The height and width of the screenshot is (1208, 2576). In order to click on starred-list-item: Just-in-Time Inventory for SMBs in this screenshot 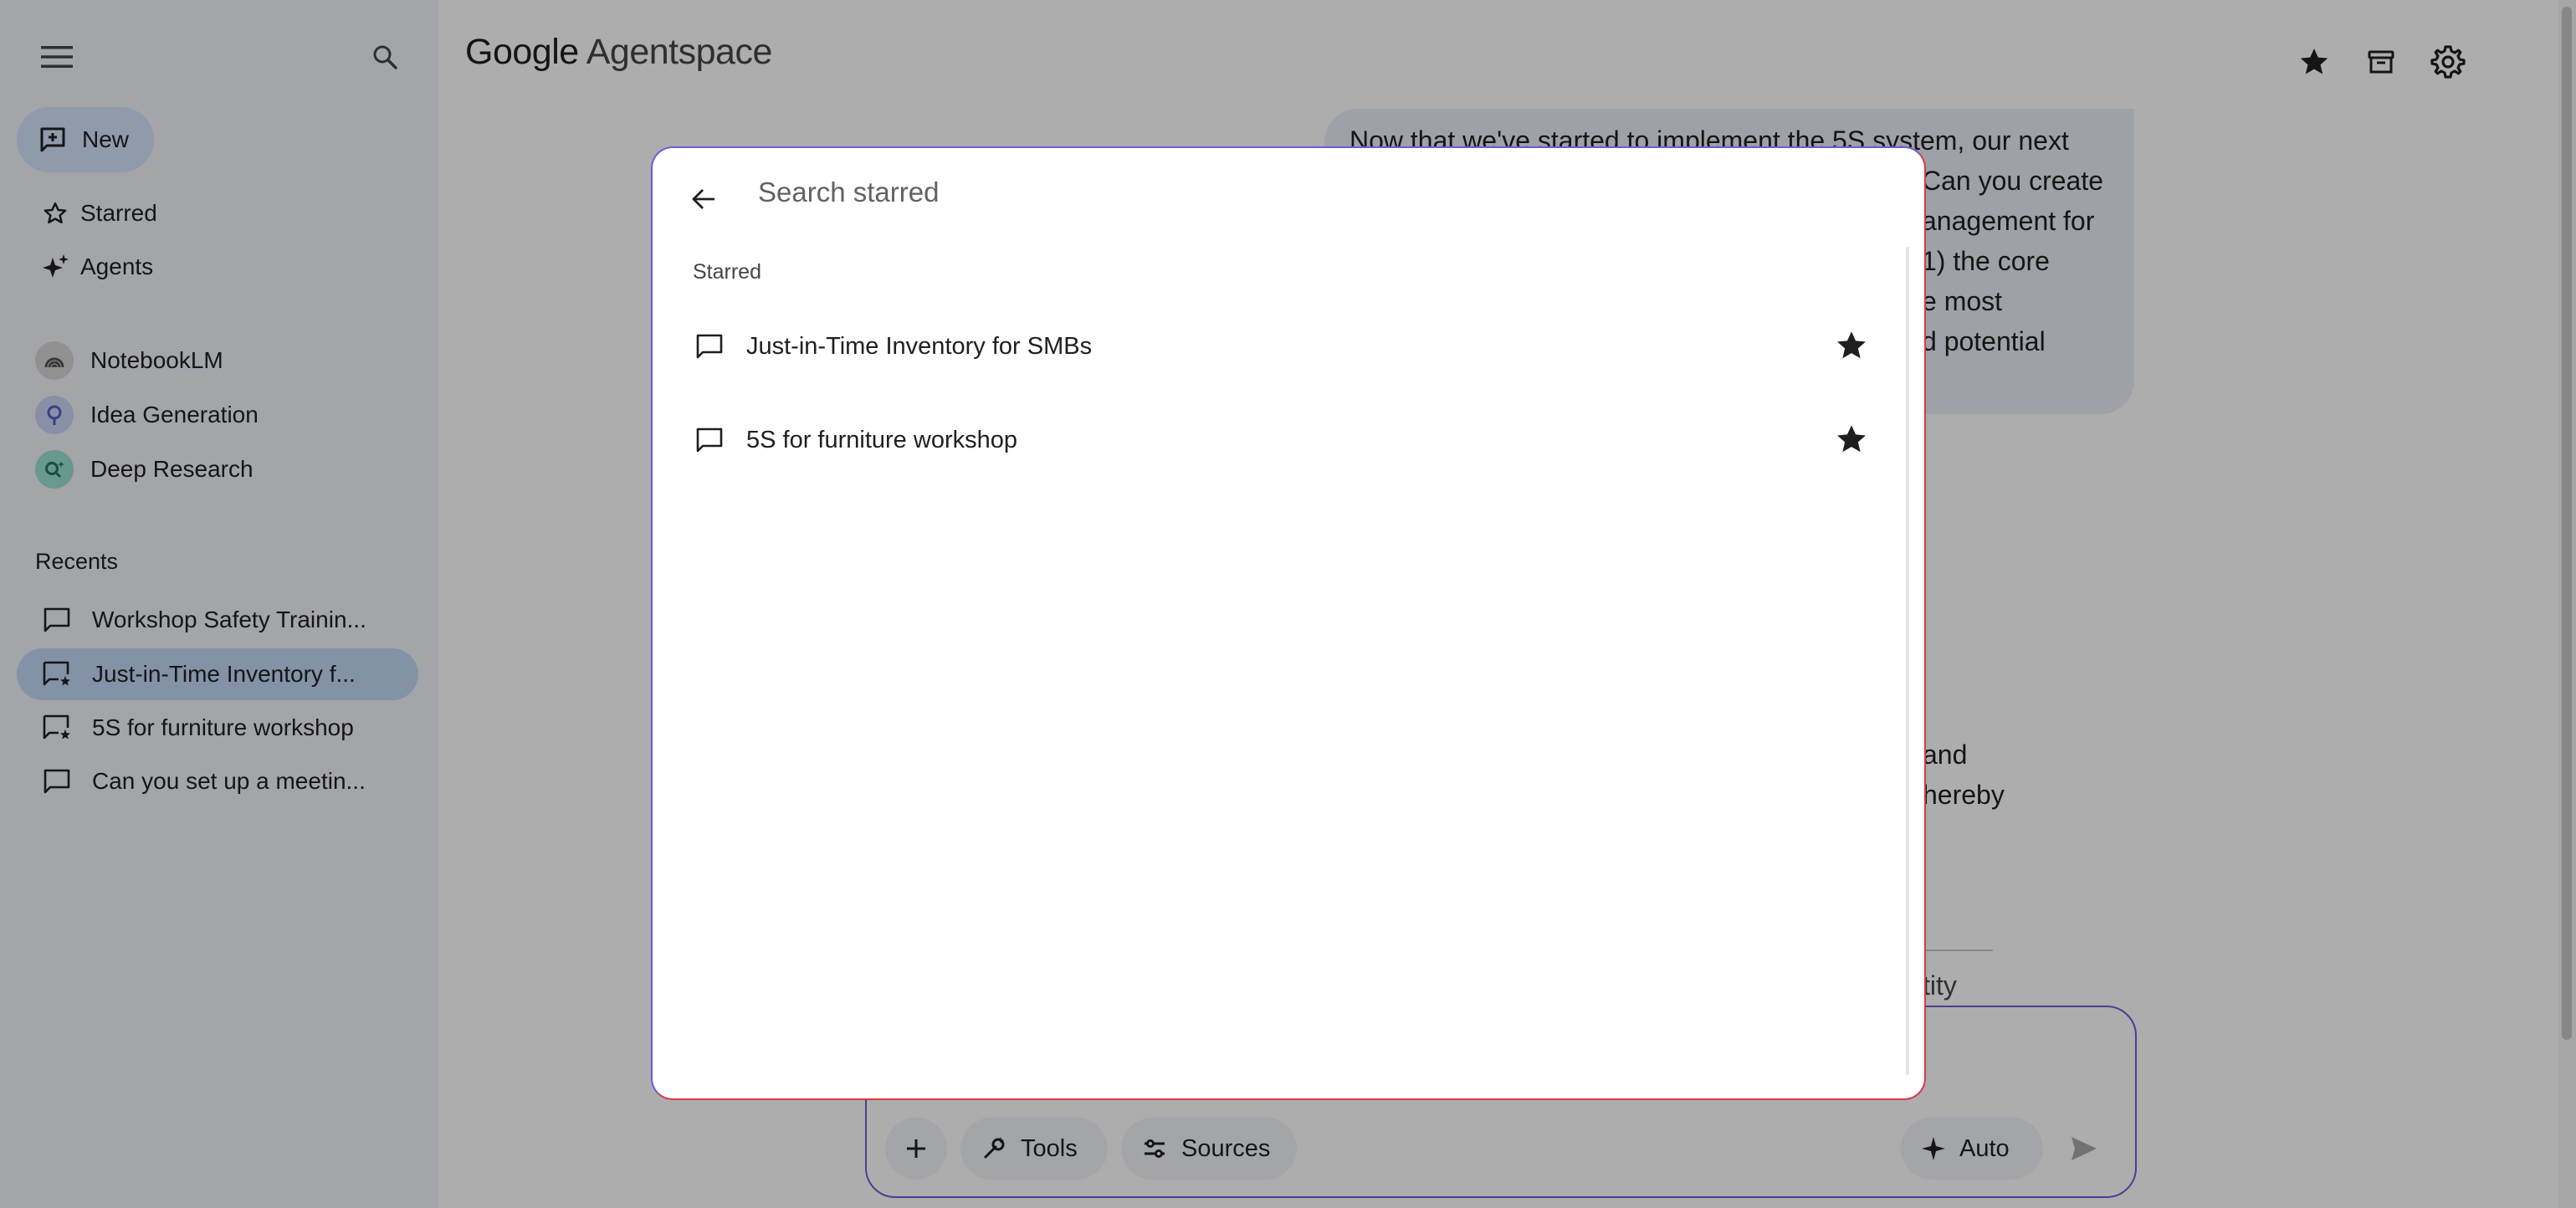, I will do `click(1281, 346)`.